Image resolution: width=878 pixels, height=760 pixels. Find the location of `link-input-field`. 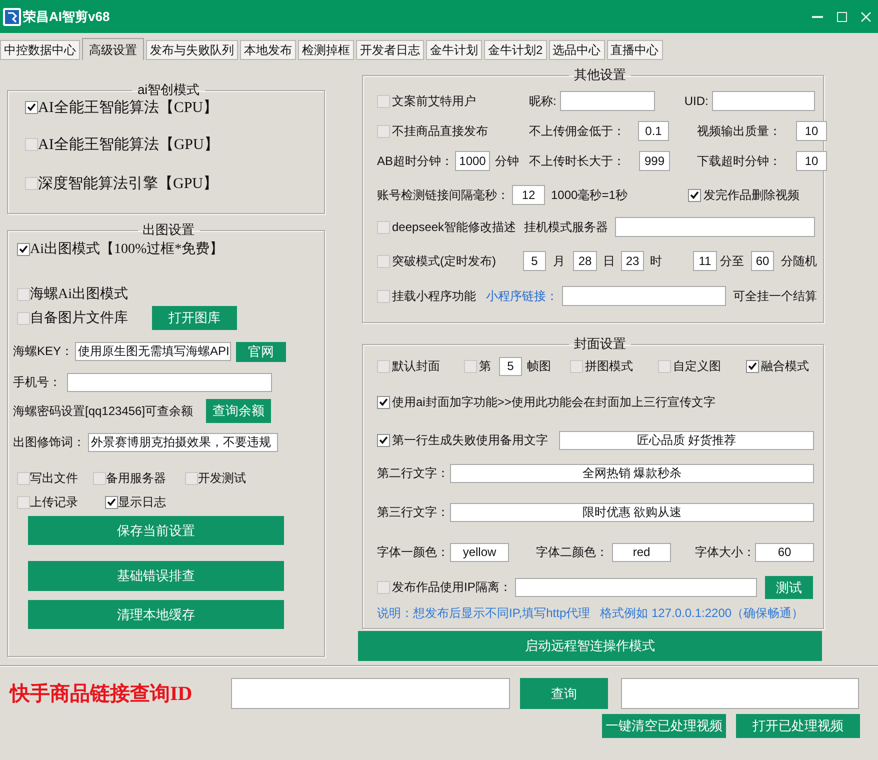

link-input-field is located at coordinates (370, 693).